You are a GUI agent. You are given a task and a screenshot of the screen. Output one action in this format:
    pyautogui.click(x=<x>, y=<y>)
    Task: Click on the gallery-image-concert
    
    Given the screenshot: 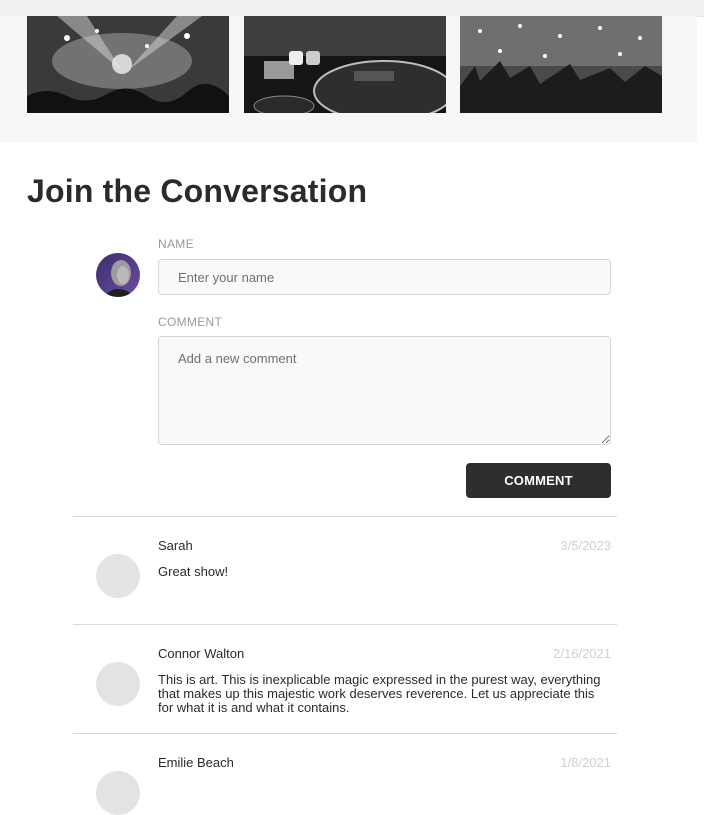 What is the action you would take?
    pyautogui.click(x=128, y=64)
    